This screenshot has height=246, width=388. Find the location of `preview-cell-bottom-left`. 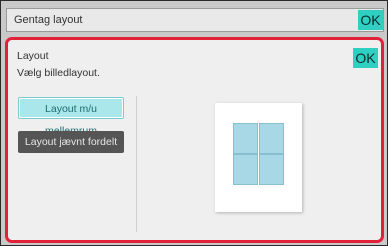

preview-cell-bottom-left is located at coordinates (245, 169).